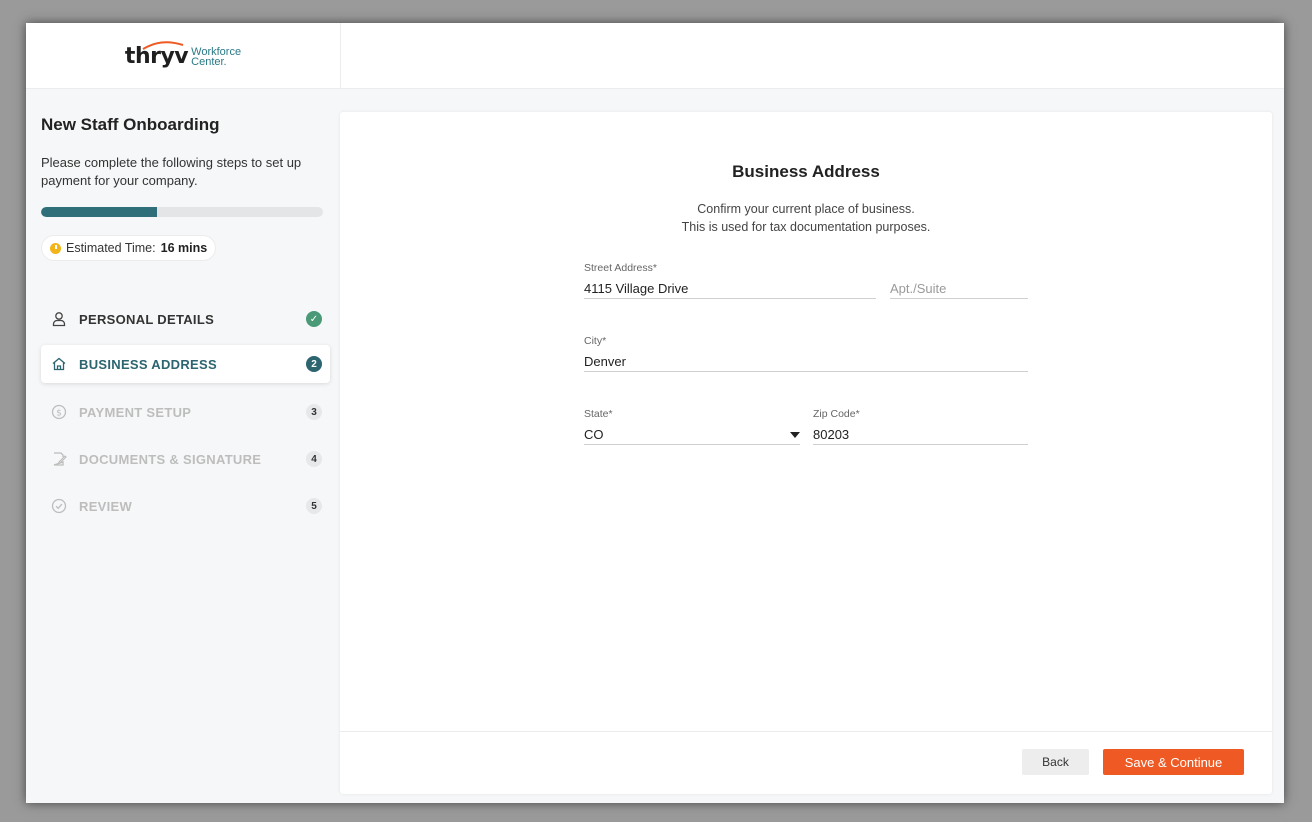 The height and width of the screenshot is (822, 1312). I want to click on sidebar-item-business-address: BUSINESS ADDRESS 2, so click(185, 364).